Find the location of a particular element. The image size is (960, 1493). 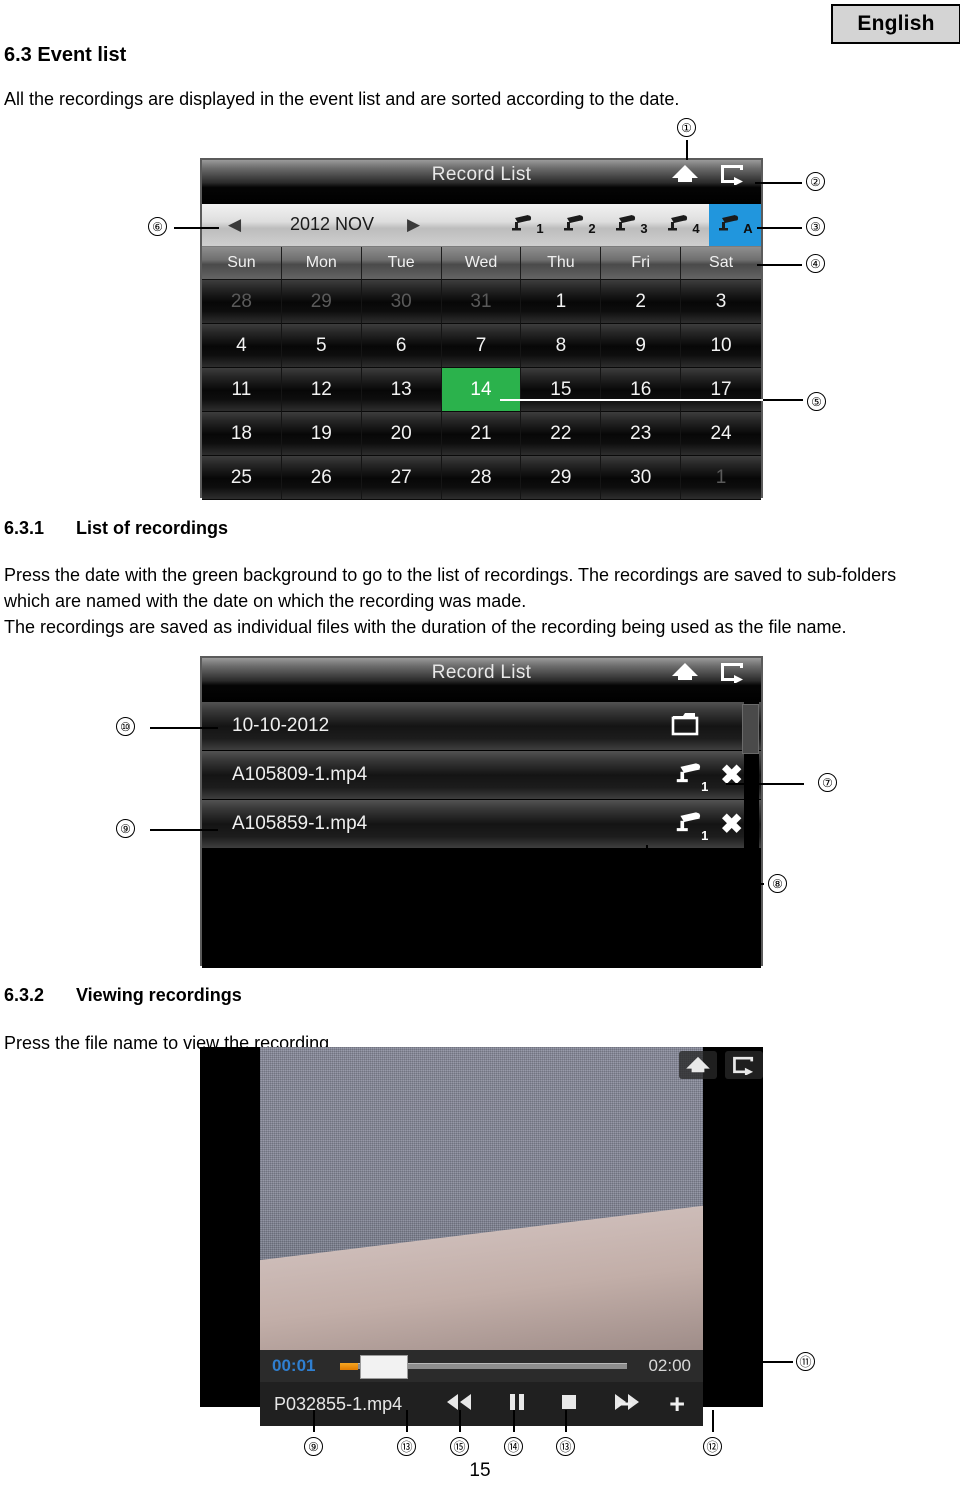

current-time-label: 00:01 is located at coordinates (294, 1365).